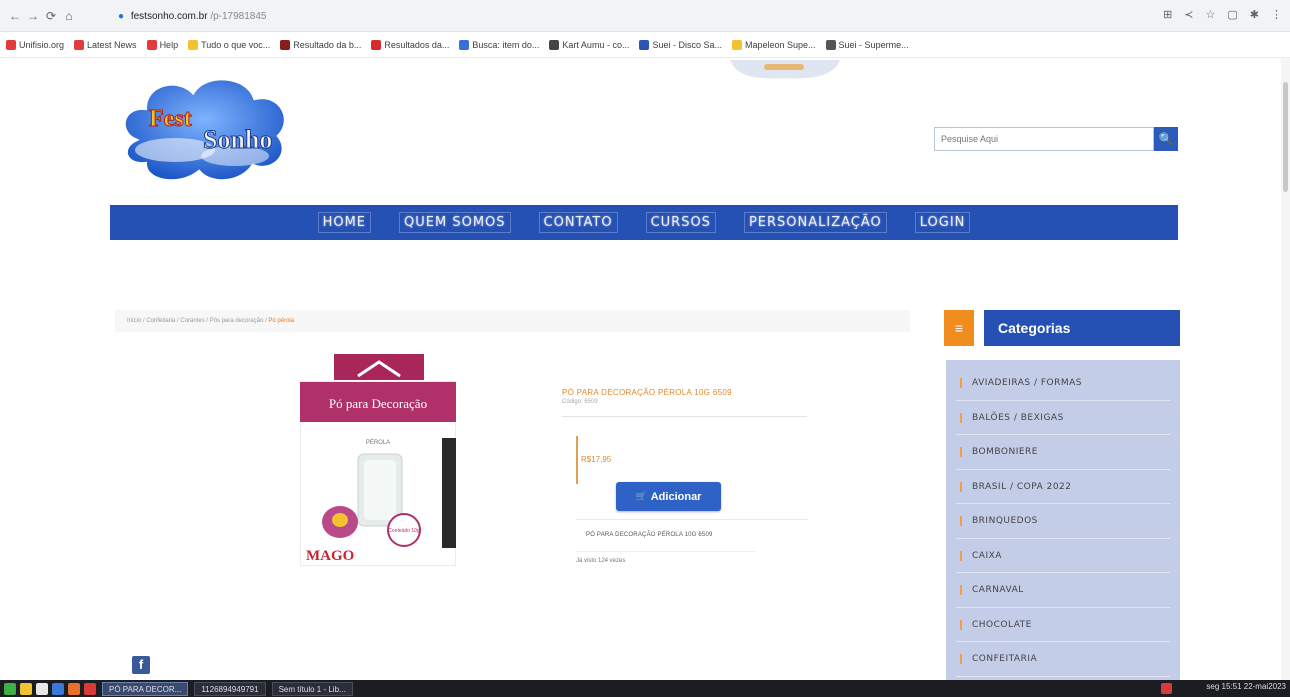 The image size is (1290, 697). What do you see at coordinates (942, 222) in the screenshot?
I see `nav-item-5: LOGIN` at bounding box center [942, 222].